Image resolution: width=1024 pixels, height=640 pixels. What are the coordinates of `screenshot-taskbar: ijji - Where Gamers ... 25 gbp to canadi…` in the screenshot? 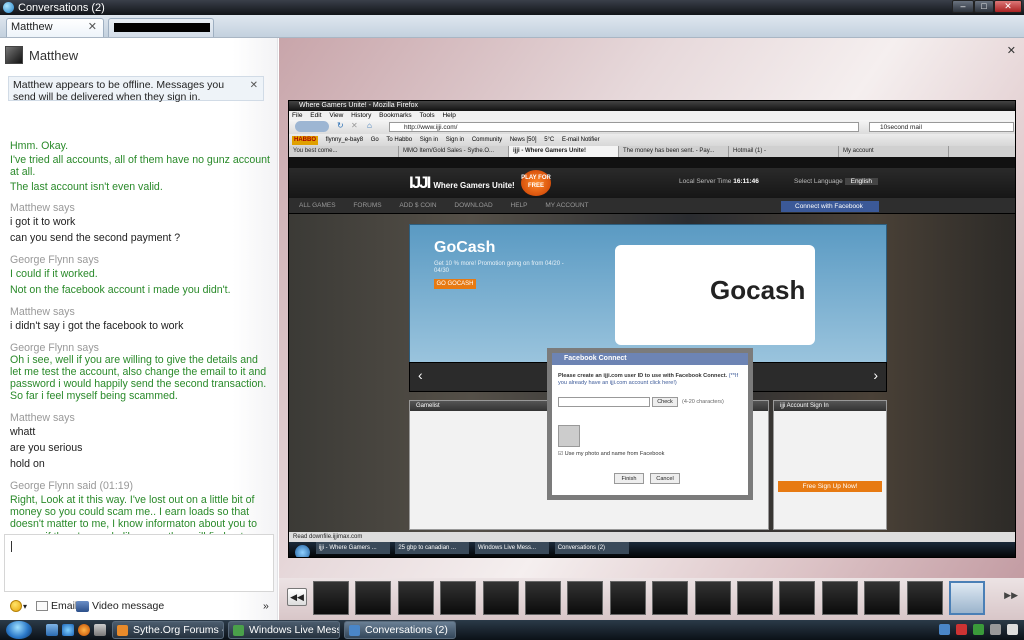 It's located at (652, 549).